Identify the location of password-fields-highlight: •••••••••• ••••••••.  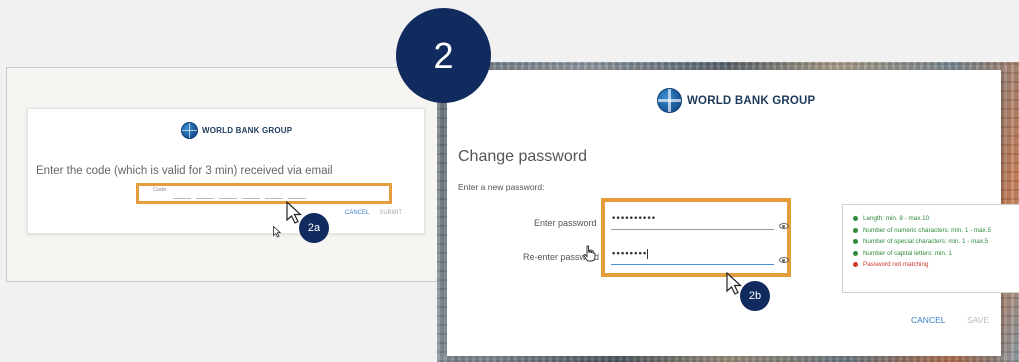
(696, 237).